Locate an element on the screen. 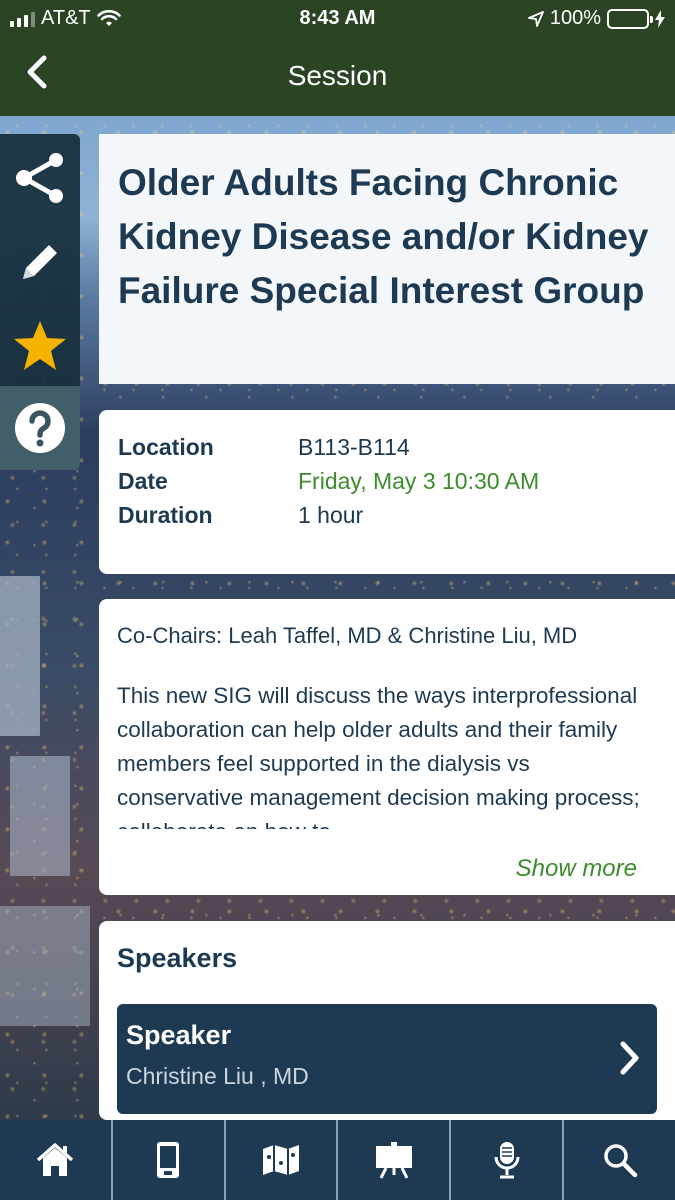  mobile-device-icon is located at coordinates (168, 1160).